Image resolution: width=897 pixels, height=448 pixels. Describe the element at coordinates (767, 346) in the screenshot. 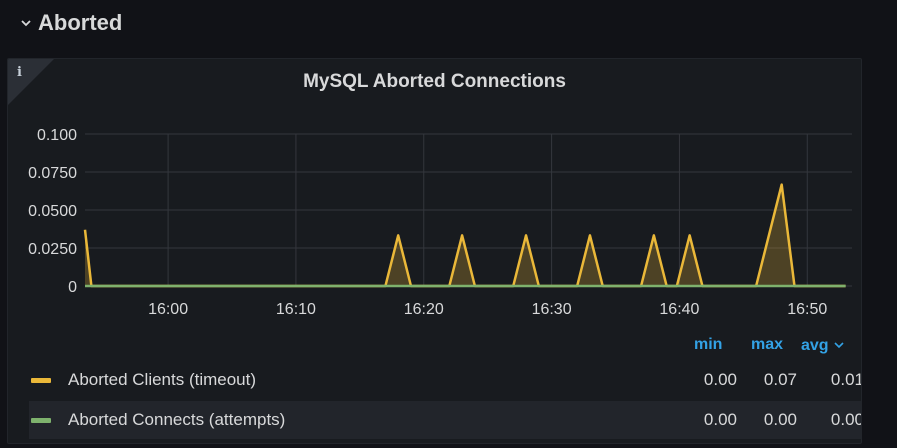

I see `legend-header-max: max` at that location.